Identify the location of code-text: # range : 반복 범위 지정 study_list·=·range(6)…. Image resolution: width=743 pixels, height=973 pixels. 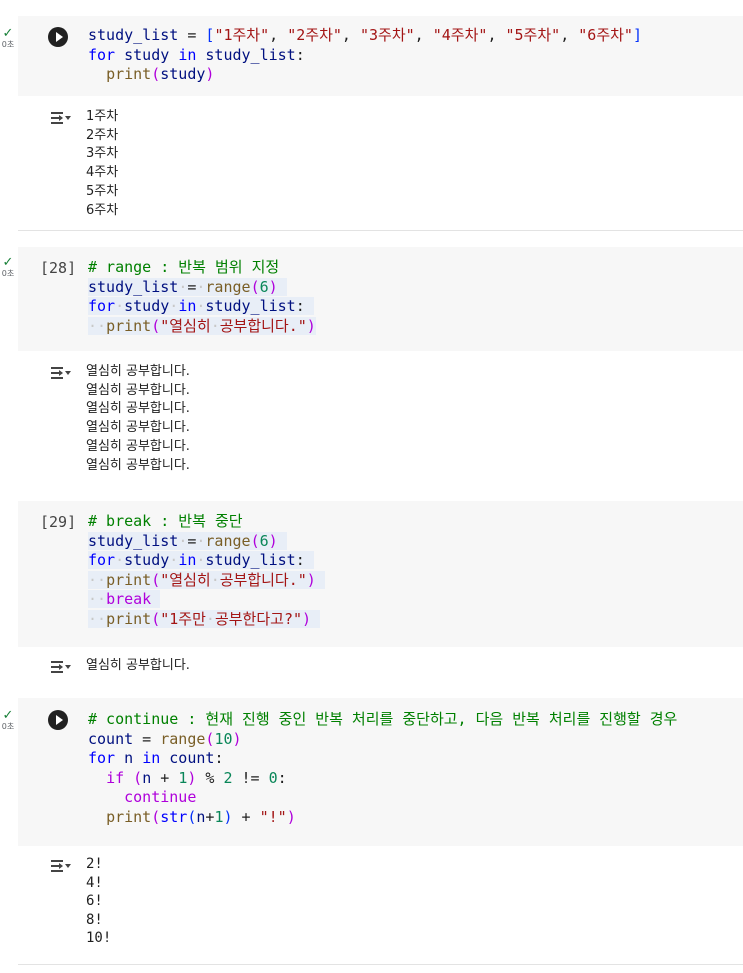
(202, 297).